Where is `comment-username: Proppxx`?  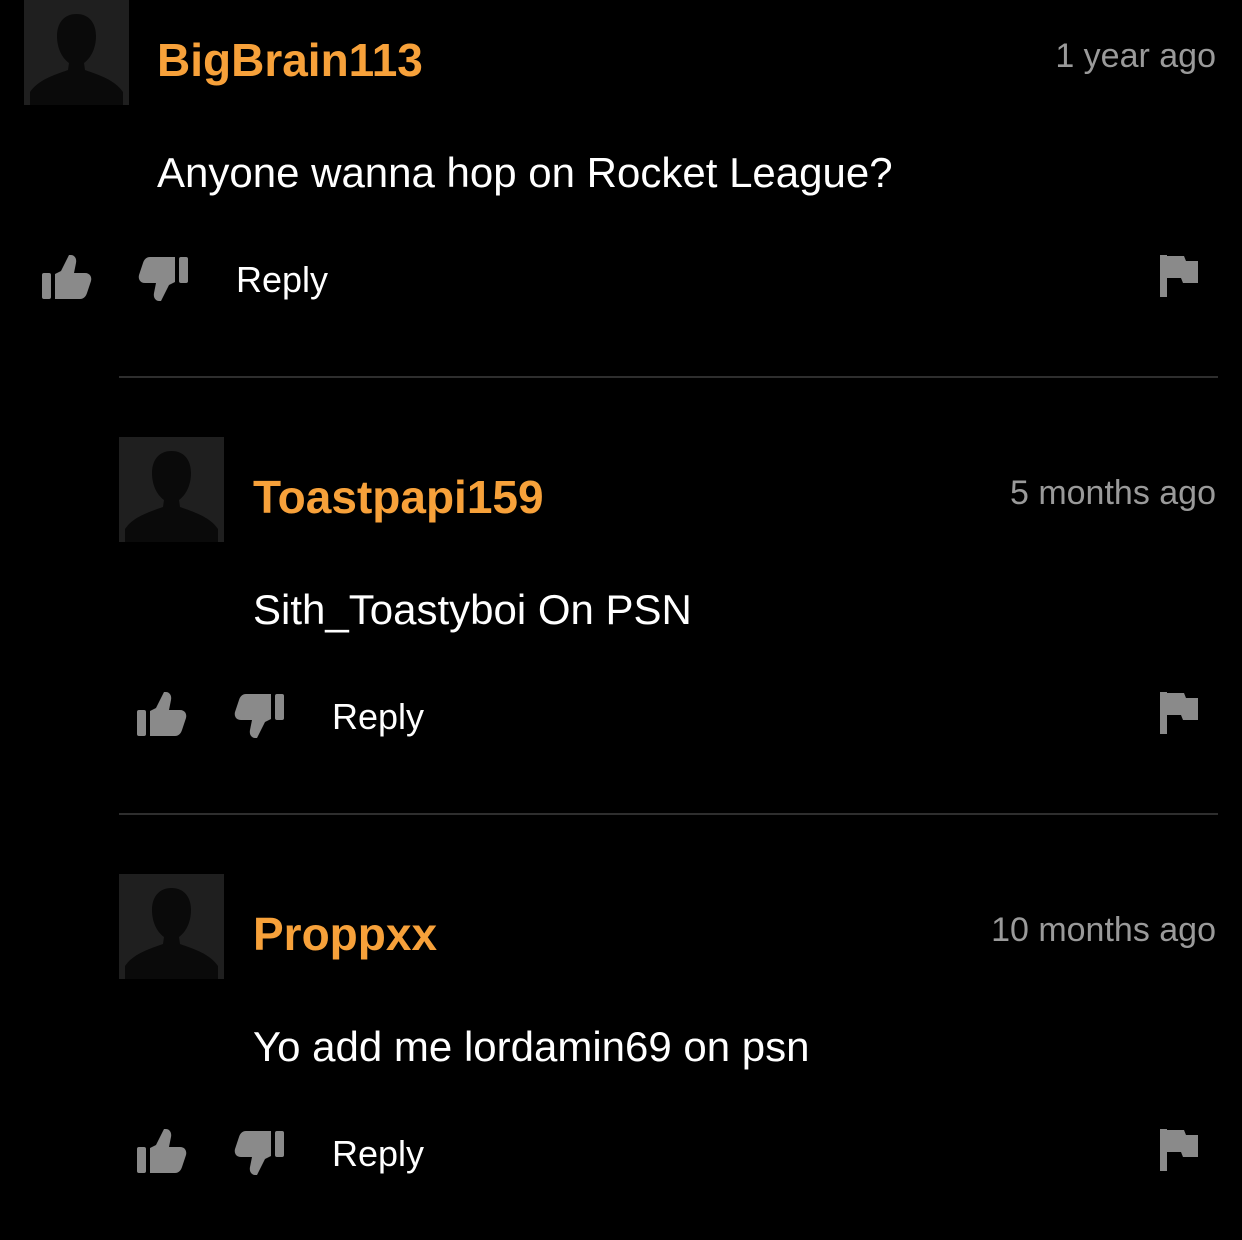
comment-username: Proppxx is located at coordinates (345, 934).